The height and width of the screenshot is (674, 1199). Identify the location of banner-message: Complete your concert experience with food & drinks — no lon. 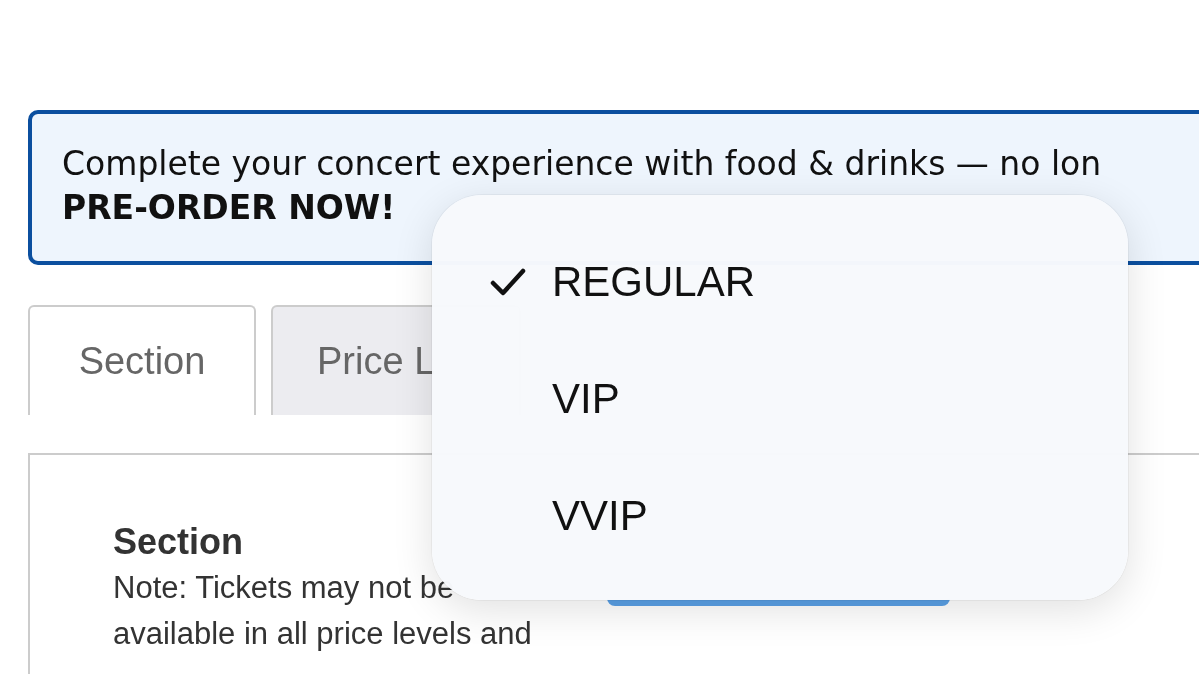
(582, 164).